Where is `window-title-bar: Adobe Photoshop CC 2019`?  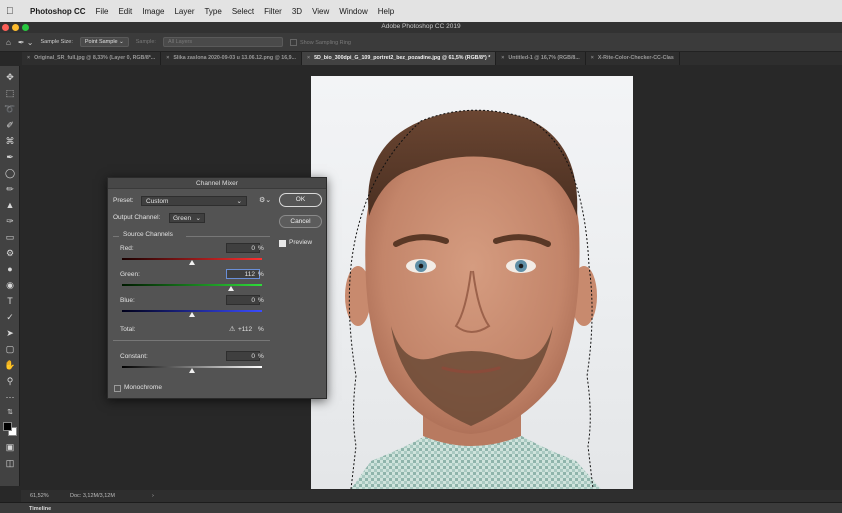 window-title-bar: Adobe Photoshop CC 2019 is located at coordinates (421, 27).